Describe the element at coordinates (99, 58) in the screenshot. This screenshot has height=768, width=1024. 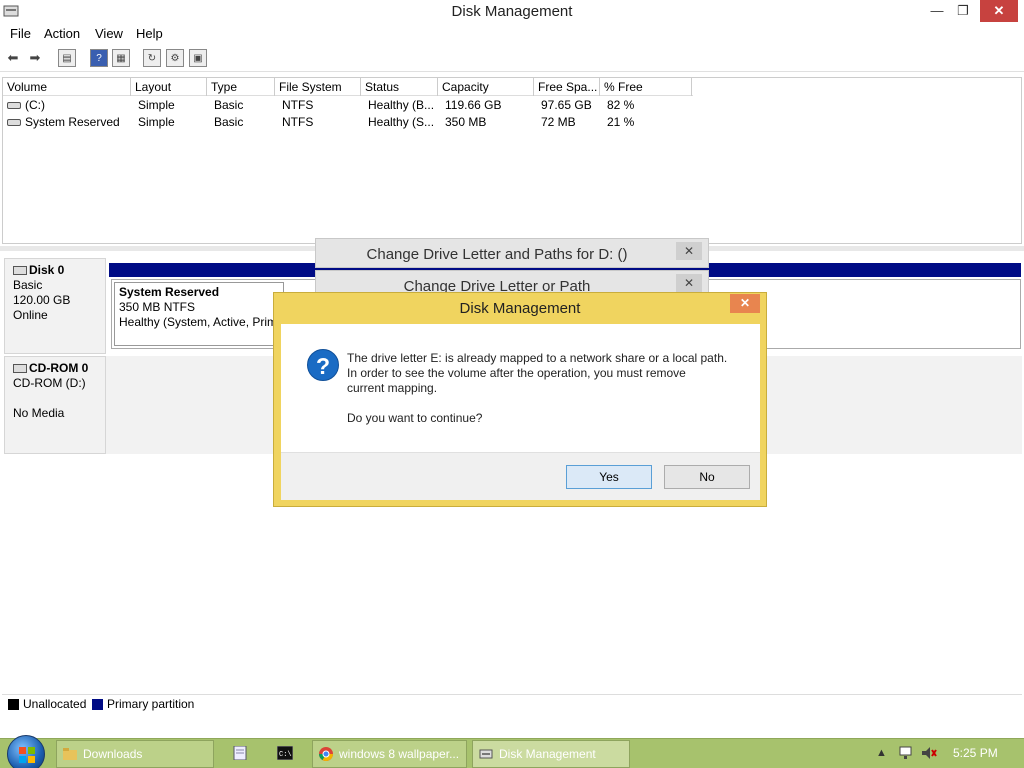
I see `help-icon: ?` at that location.